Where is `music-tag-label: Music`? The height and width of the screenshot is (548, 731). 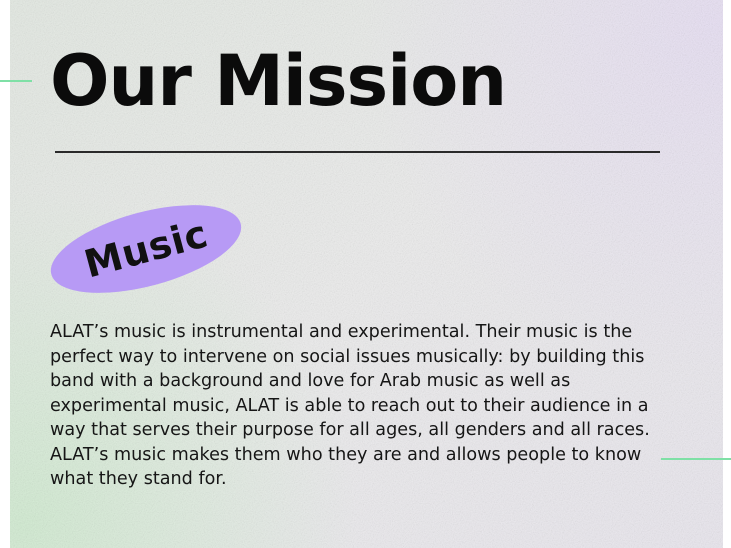
music-tag-label: Music is located at coordinates (146, 249).